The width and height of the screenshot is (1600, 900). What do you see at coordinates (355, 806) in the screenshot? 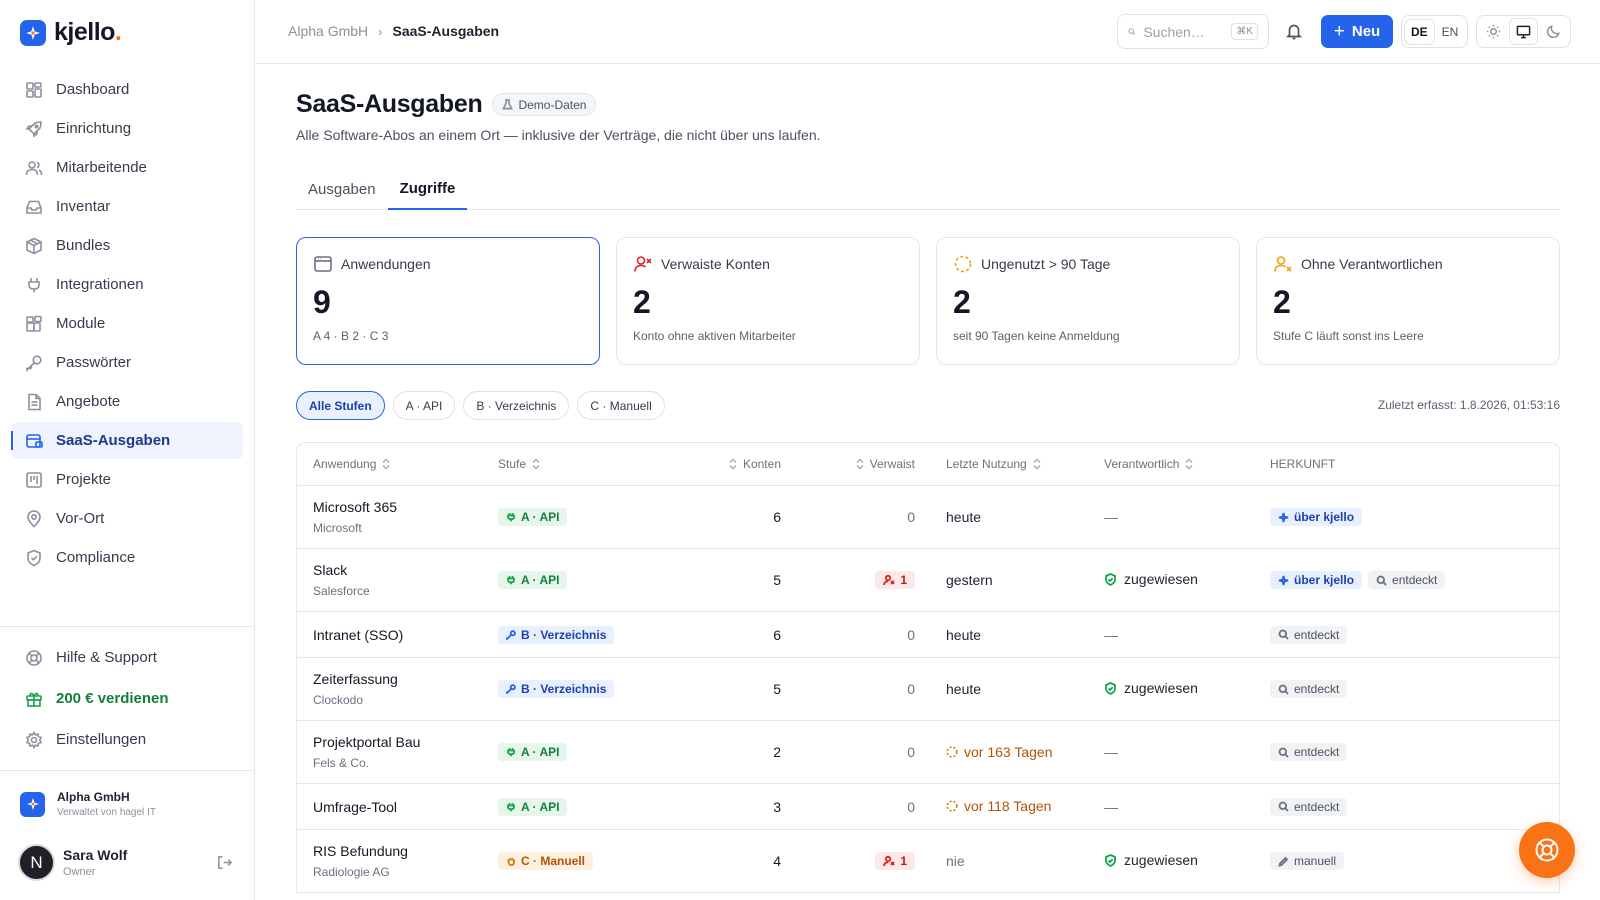
I see `app-name: Umfrage-Tool` at bounding box center [355, 806].